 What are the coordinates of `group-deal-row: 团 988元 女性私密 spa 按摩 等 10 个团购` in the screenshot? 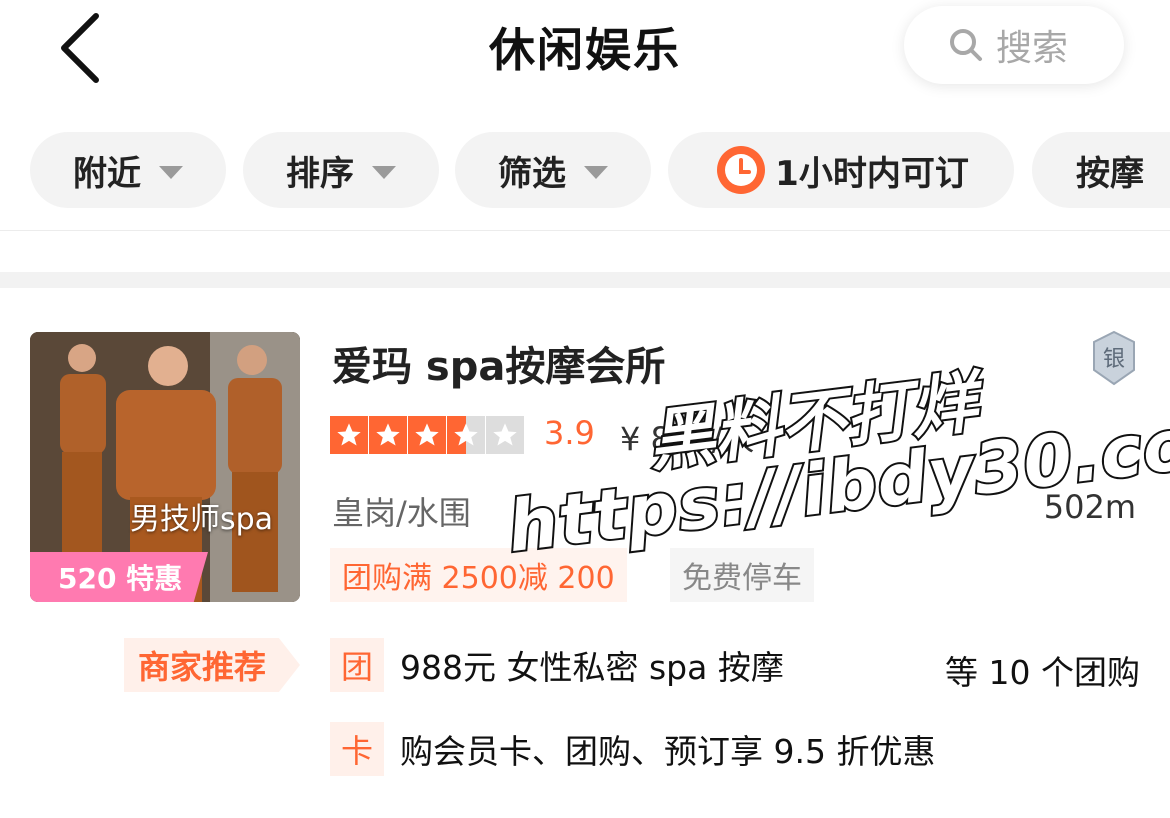 It's located at (735, 665).